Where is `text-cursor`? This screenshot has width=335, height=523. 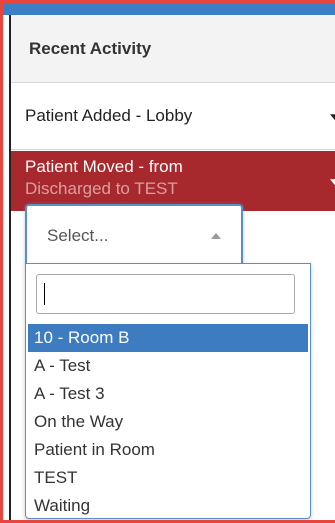
text-cursor is located at coordinates (44, 294).